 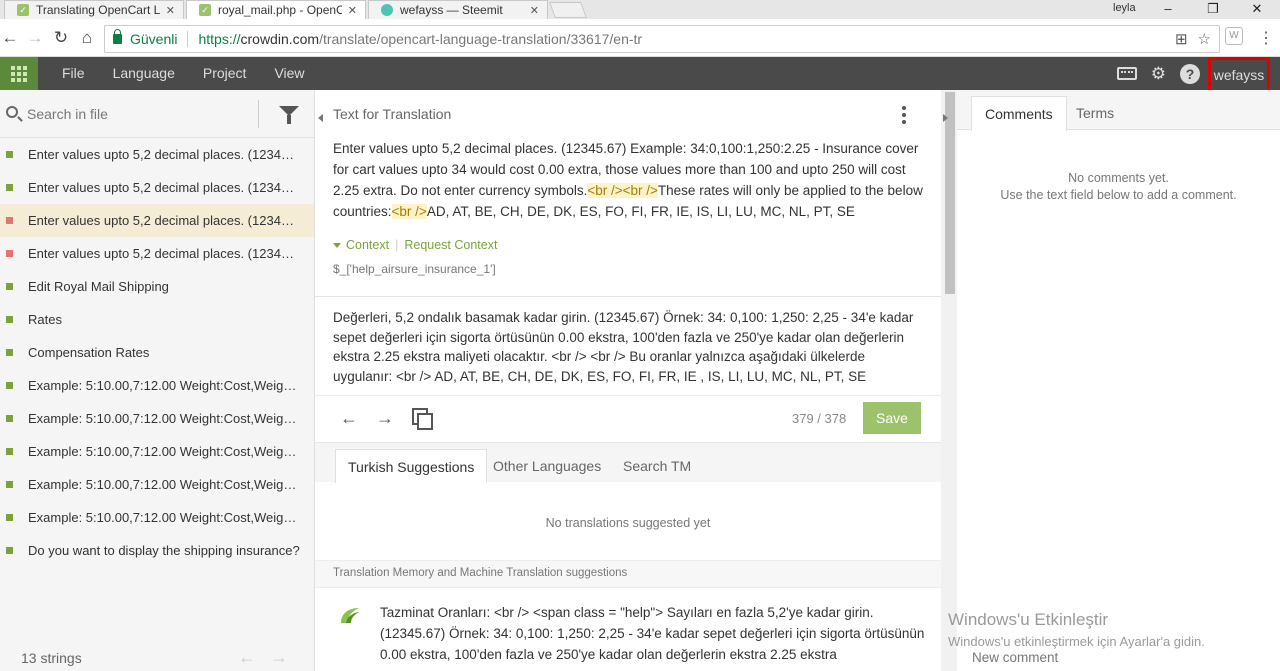 I want to click on filter-icon, so click(x=289, y=115).